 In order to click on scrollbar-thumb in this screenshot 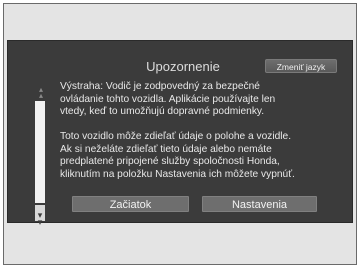, I will do `click(40, 152)`.